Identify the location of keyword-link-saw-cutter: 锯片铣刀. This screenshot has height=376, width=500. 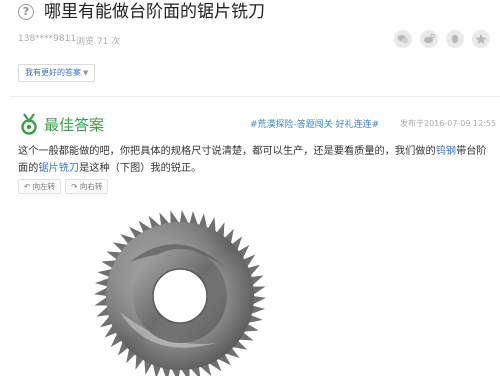
(58, 168).